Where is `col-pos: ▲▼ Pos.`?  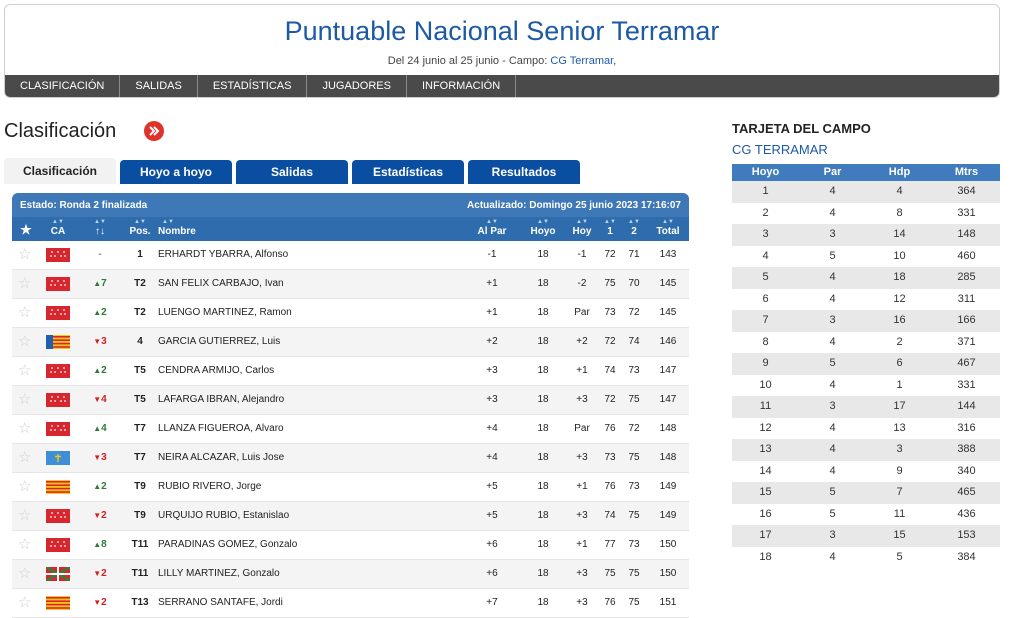
col-pos: ▲▼ Pos. is located at coordinates (140, 229).